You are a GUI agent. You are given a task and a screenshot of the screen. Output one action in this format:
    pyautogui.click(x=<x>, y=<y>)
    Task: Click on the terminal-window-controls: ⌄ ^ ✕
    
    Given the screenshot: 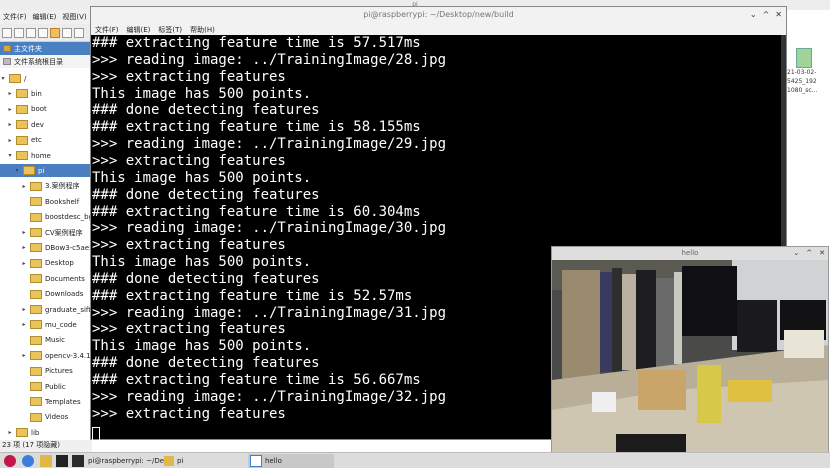 What is the action you would take?
    pyautogui.click(x=766, y=15)
    